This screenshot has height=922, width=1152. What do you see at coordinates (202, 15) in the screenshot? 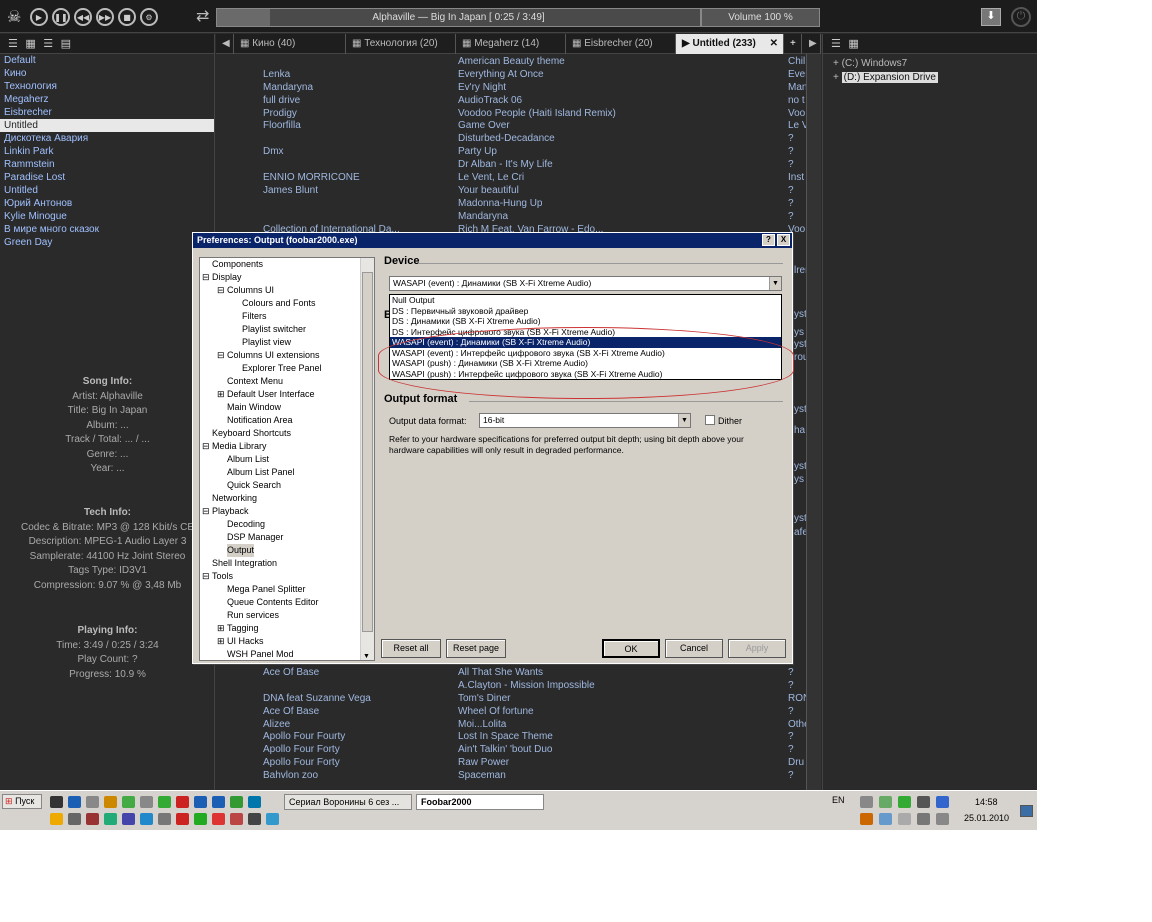
I see `shuffle-icon: ⇄` at bounding box center [202, 15].